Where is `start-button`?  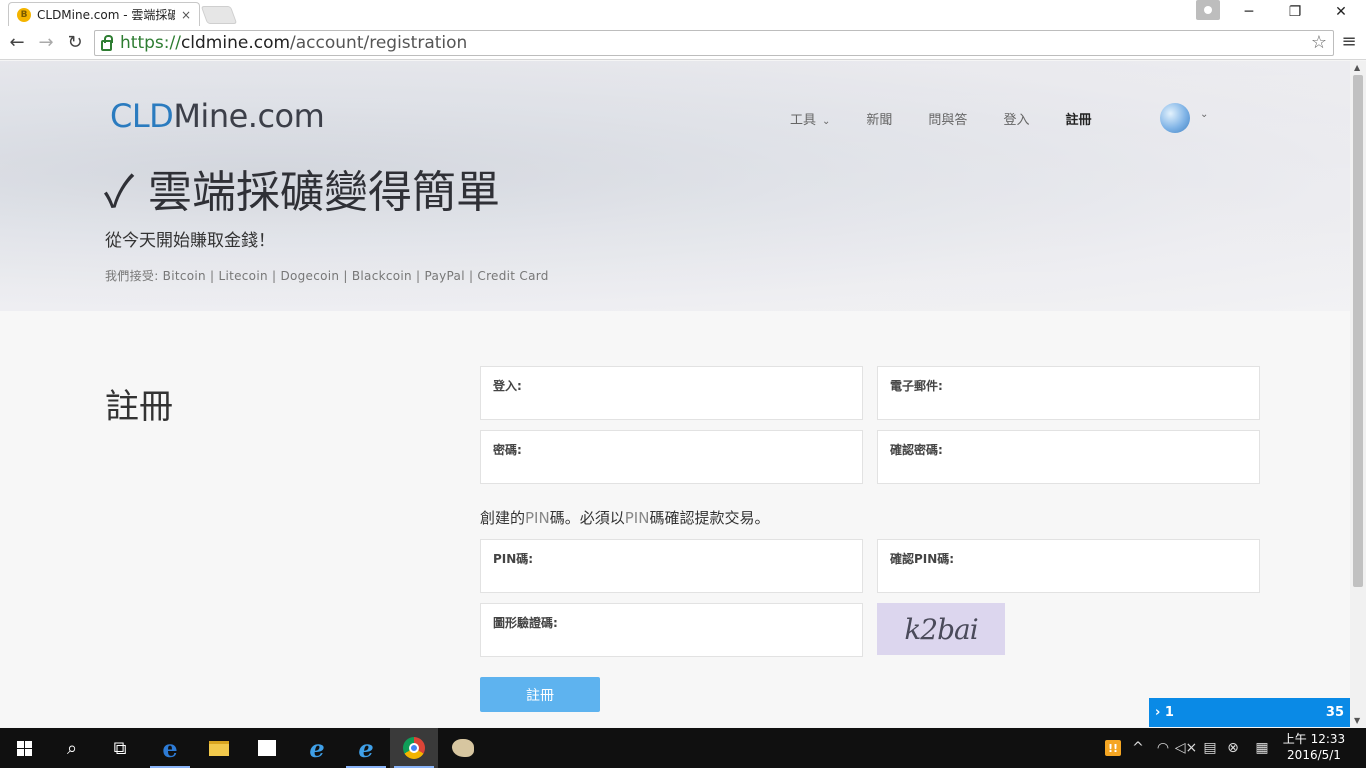 start-button is located at coordinates (24, 748).